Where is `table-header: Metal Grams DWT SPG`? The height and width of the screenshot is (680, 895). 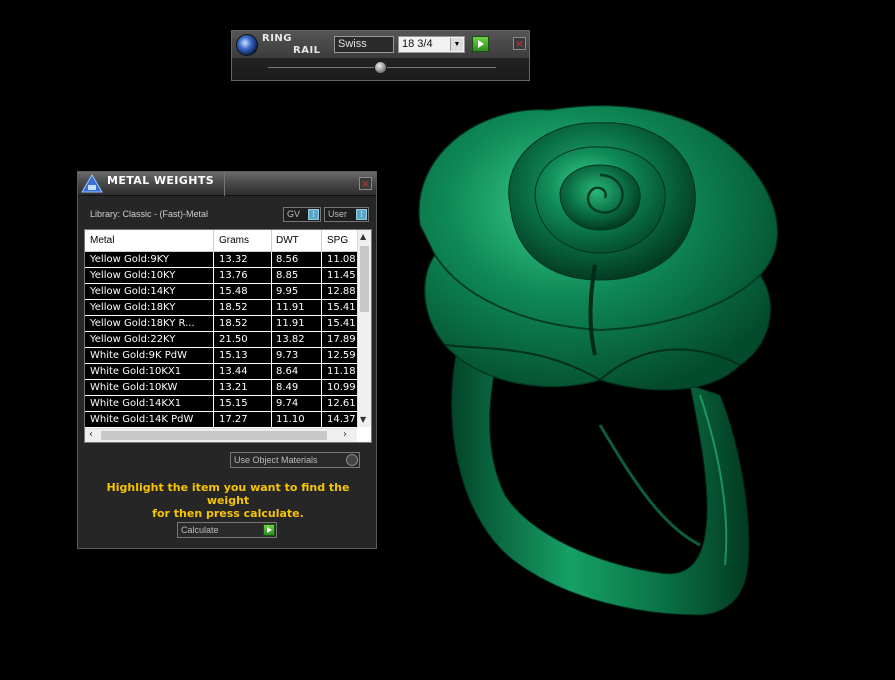
table-header: Metal Grams DWT SPG is located at coordinates (221, 241).